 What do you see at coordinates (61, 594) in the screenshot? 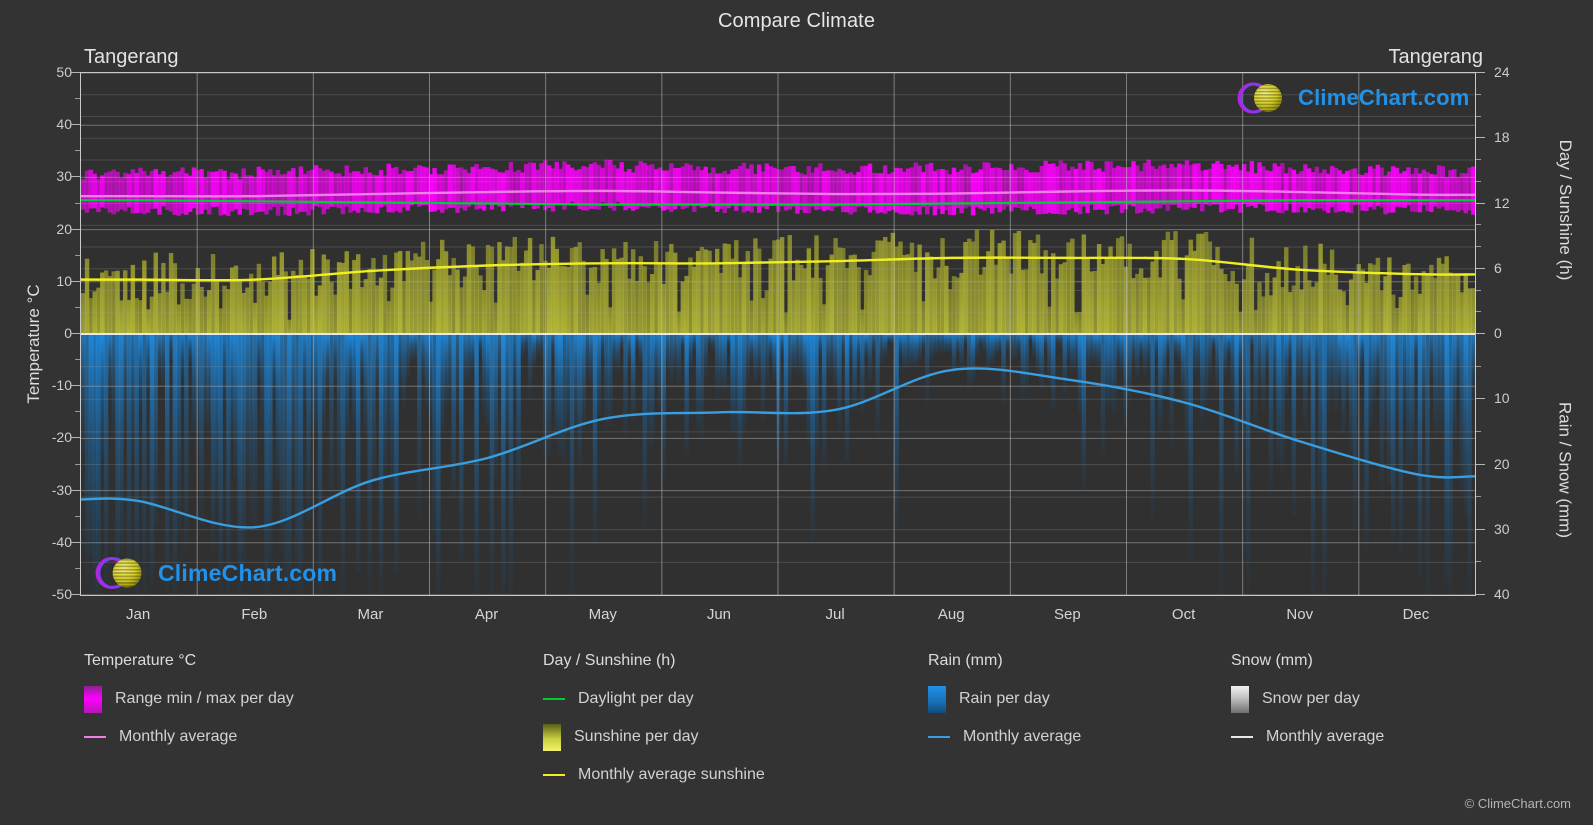
I see `y-axis-tick-left: -50` at bounding box center [61, 594].